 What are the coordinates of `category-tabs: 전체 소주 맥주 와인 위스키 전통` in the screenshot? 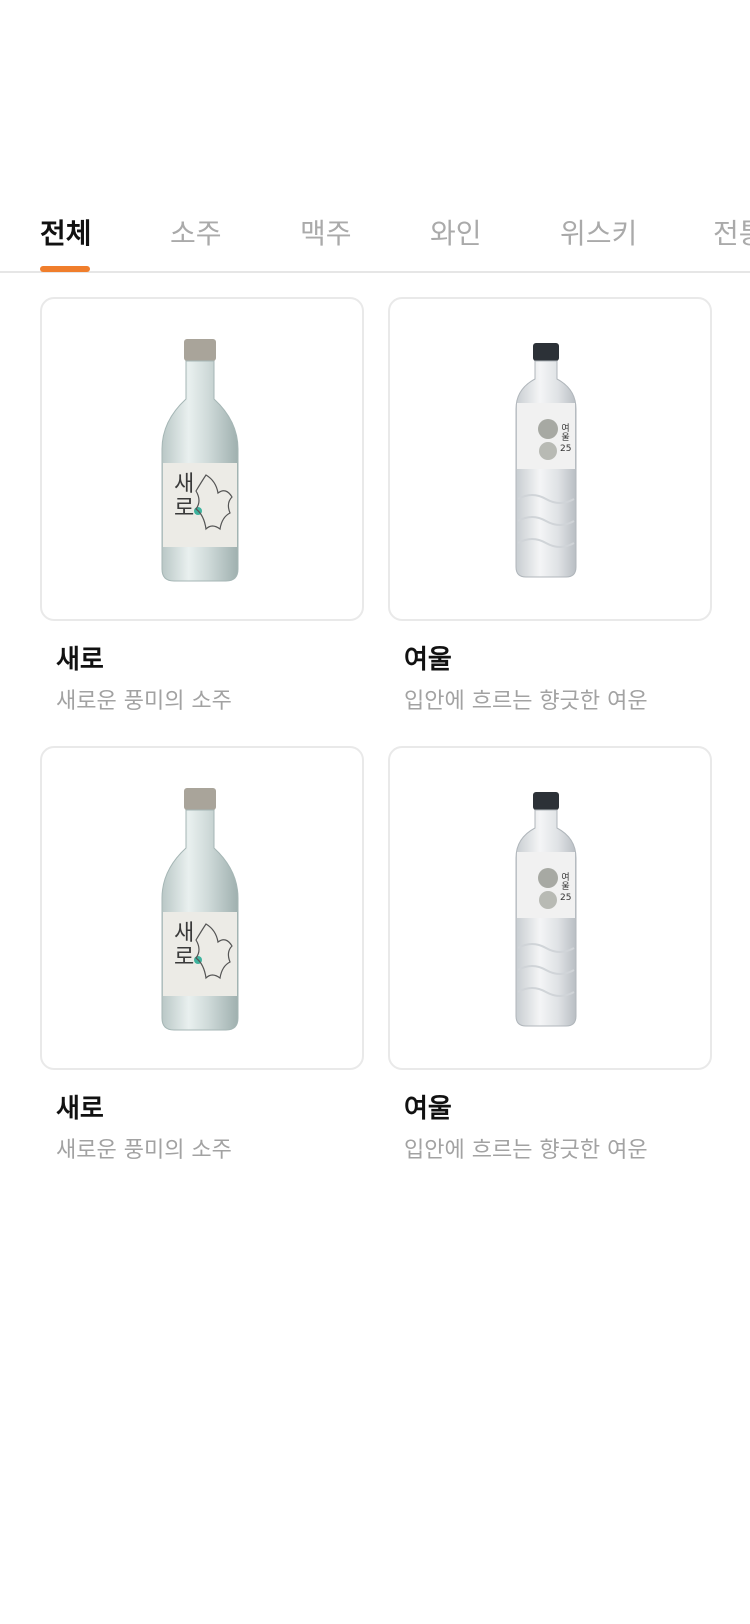 It's located at (375, 236).